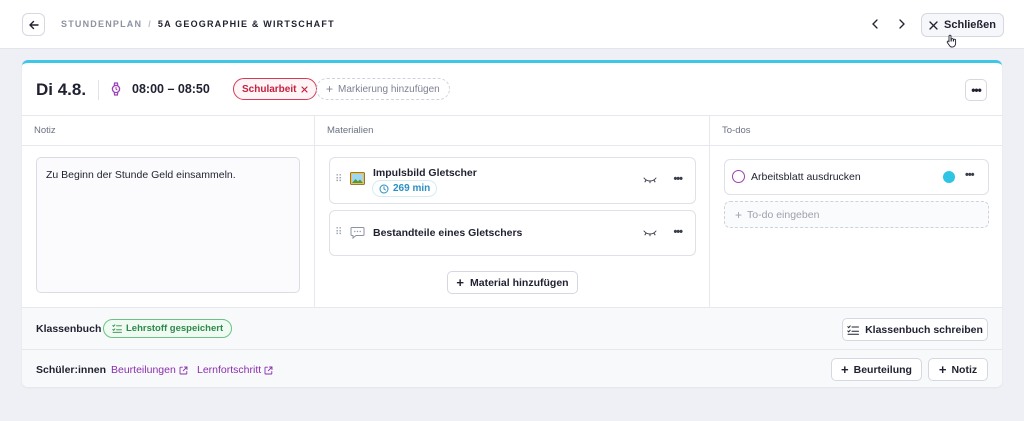  Describe the element at coordinates (783, 214) in the screenshot. I see `todo-placeholder: To-do eingeben` at that location.